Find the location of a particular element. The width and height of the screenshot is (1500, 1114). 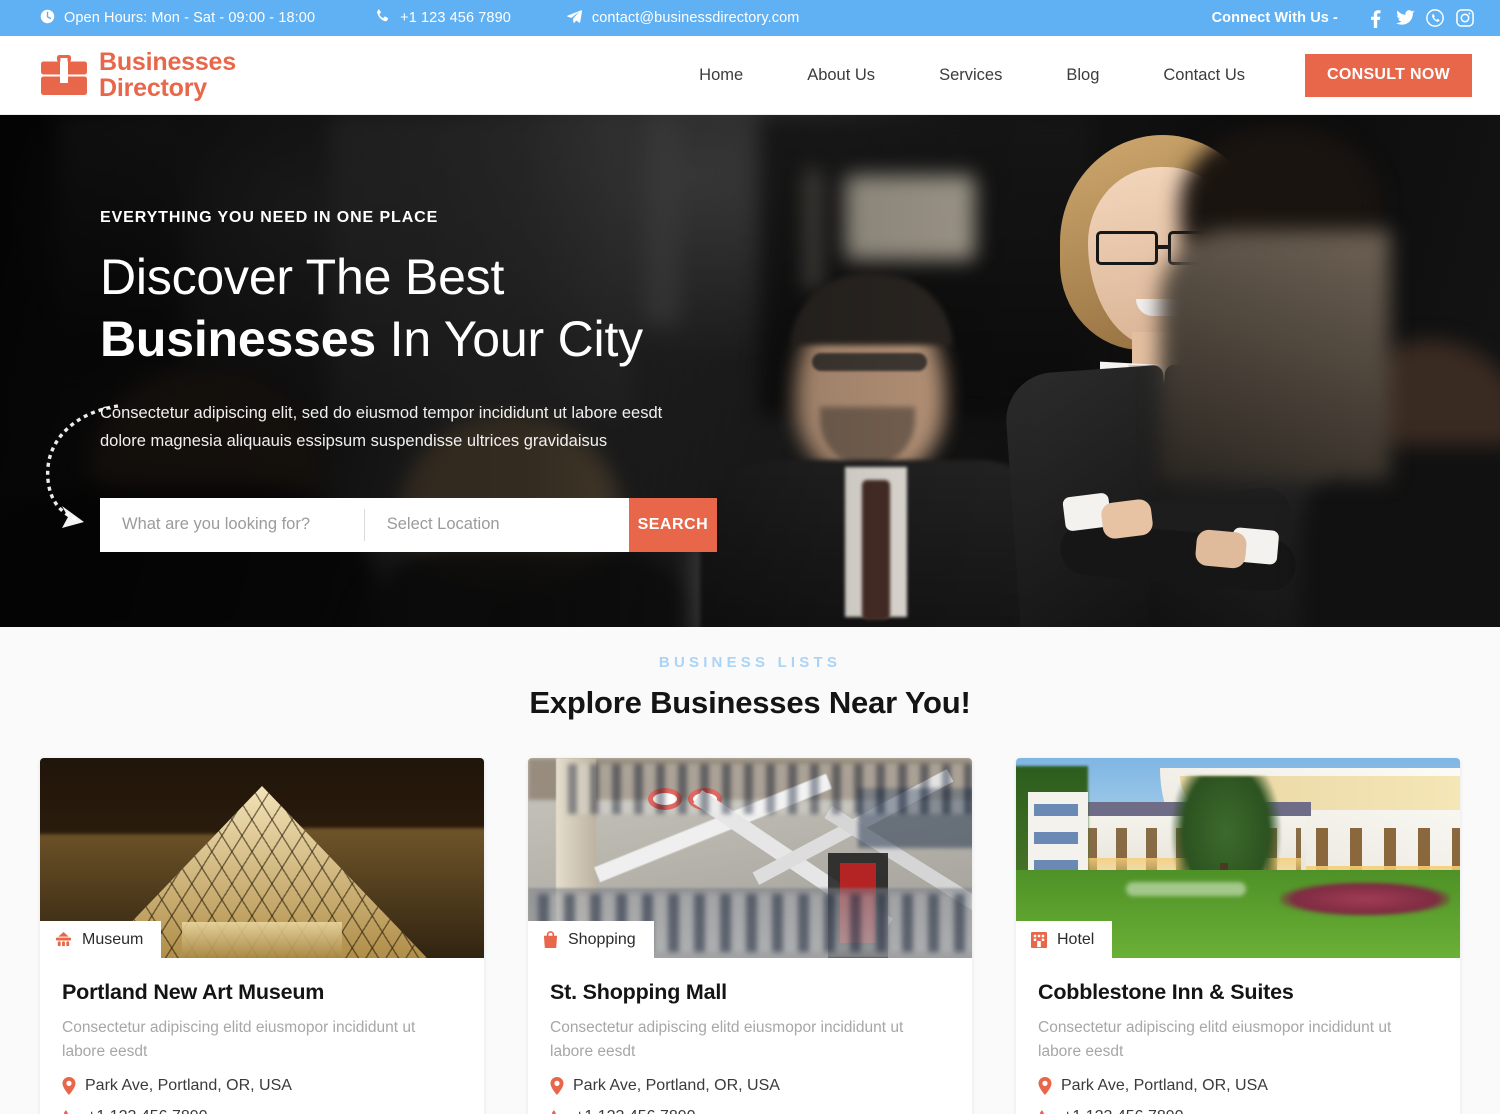

hotel-icon is located at coordinates (1039, 940).